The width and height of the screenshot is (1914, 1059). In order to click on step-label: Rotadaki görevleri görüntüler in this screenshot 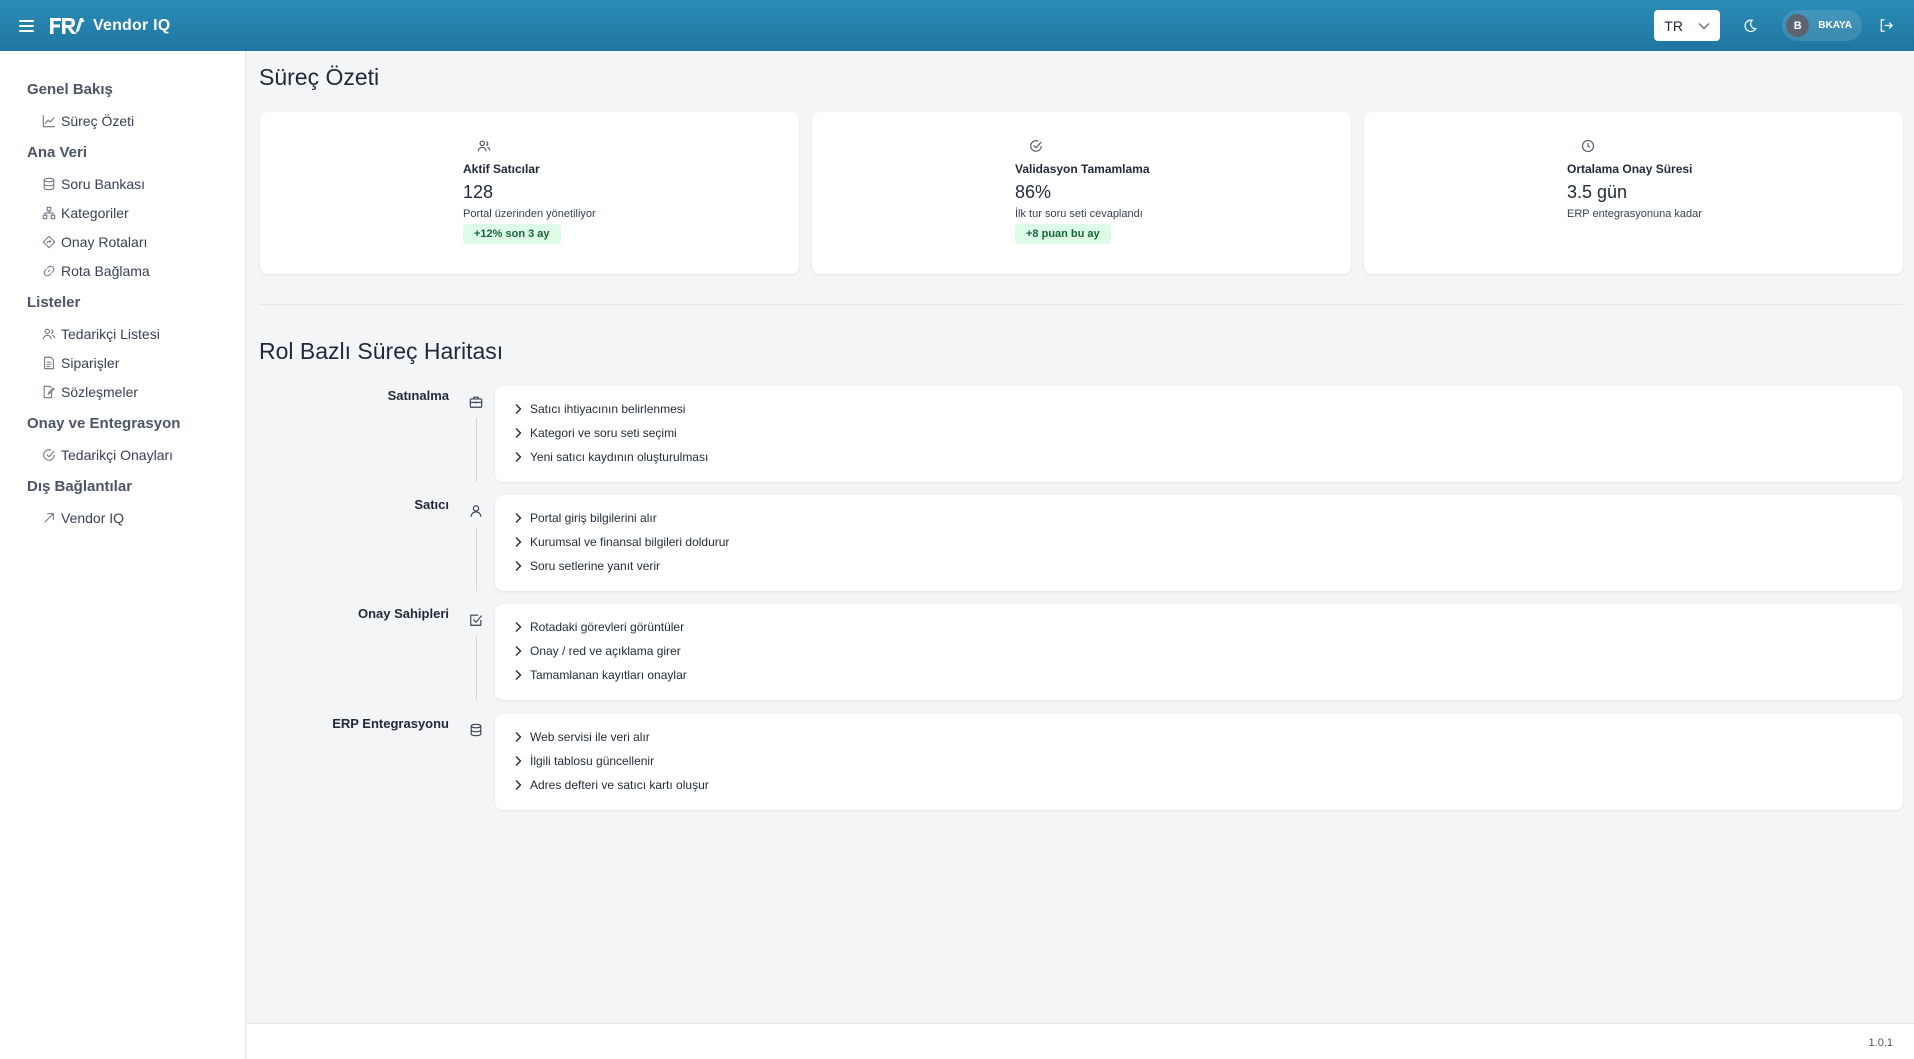, I will do `click(607, 627)`.